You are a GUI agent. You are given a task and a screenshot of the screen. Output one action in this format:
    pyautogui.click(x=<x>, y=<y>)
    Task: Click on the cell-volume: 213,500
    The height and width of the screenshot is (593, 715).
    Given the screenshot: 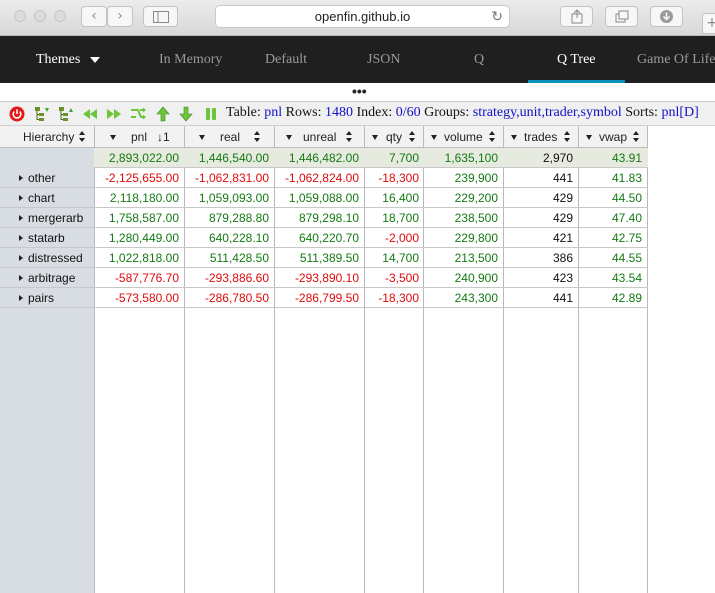 What is the action you would take?
    pyautogui.click(x=476, y=258)
    